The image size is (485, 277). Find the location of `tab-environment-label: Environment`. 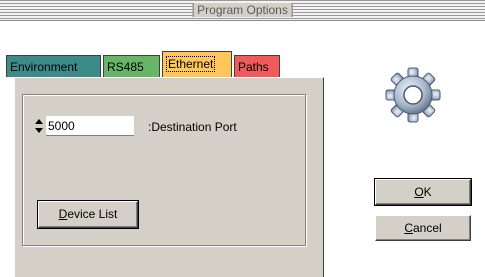

tab-environment-label: Environment is located at coordinates (44, 67).